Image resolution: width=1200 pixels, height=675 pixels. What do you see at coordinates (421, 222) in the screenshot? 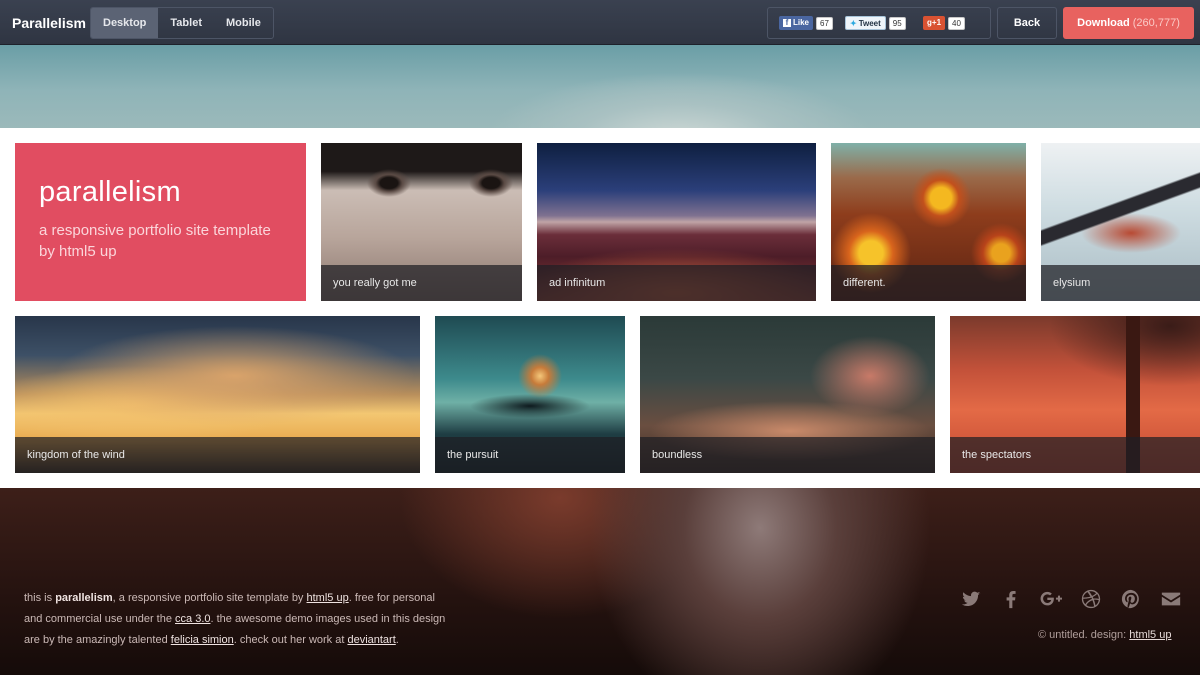
I see `gallery-tile: you really got me` at bounding box center [421, 222].